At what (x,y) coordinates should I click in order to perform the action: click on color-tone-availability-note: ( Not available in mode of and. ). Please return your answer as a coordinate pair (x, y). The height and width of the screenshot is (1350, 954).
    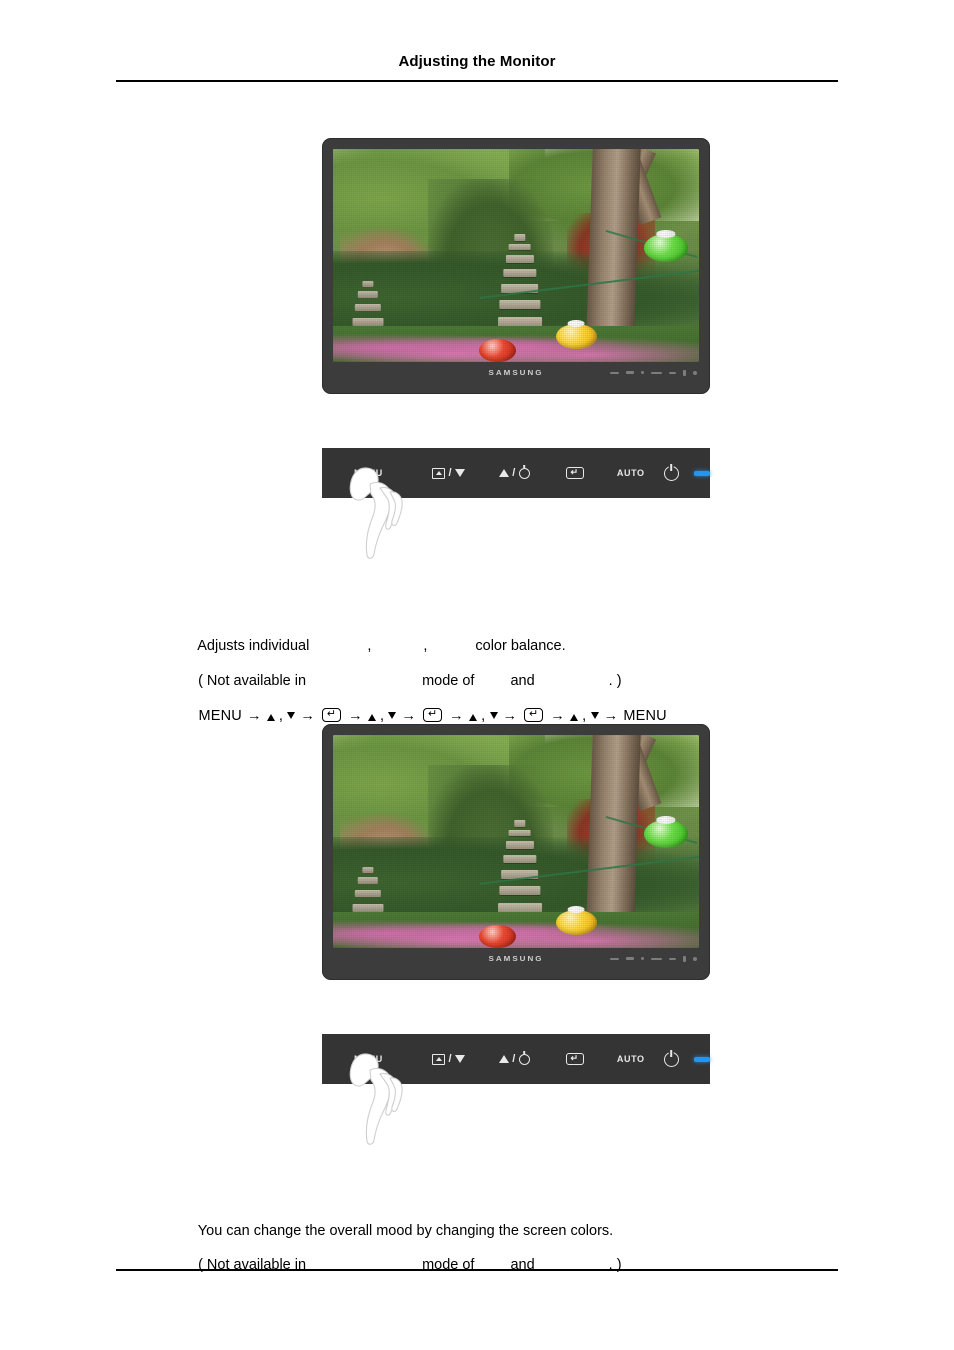
    Looking at the image, I should click on (406, 1248).